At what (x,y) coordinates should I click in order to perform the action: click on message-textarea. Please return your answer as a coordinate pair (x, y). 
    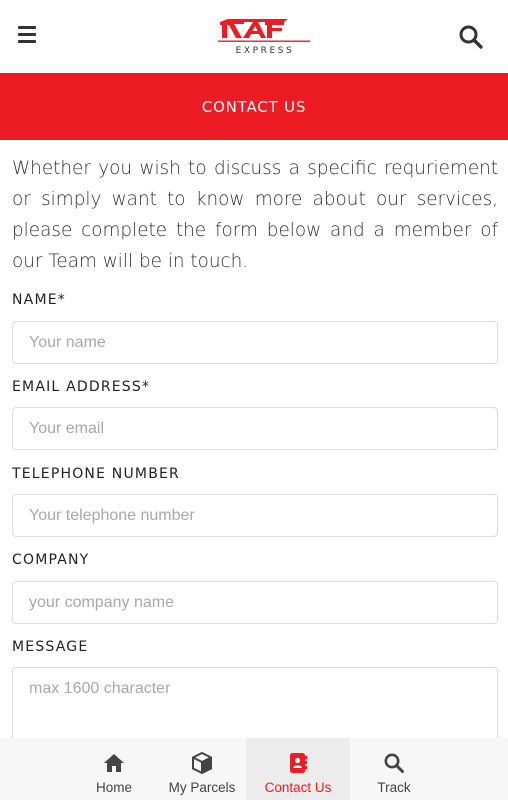
    Looking at the image, I should click on (255, 707).